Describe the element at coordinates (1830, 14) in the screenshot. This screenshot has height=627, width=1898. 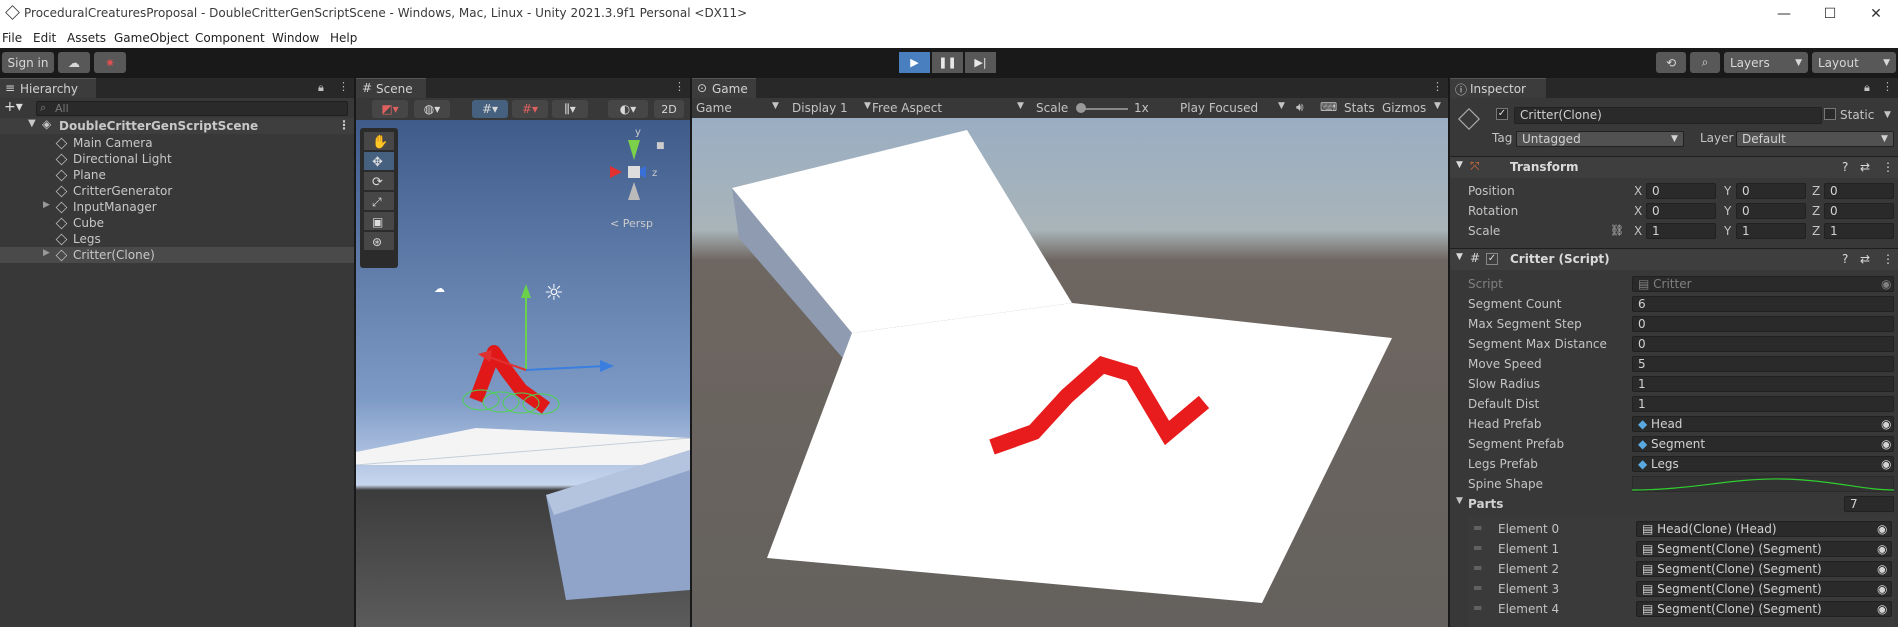
I see `maximize-button: ☐` at that location.